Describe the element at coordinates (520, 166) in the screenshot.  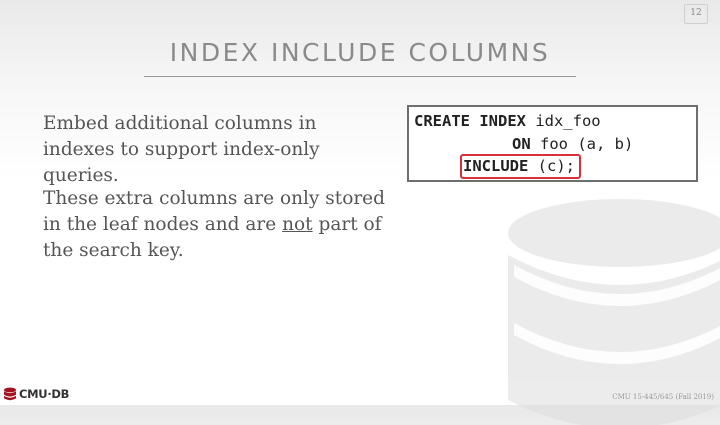
I see `include-highlight-box` at that location.